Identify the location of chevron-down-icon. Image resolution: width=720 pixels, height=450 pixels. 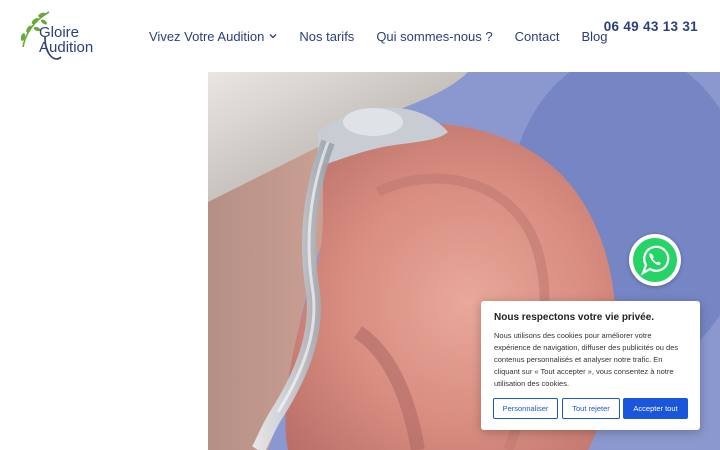
(273, 36).